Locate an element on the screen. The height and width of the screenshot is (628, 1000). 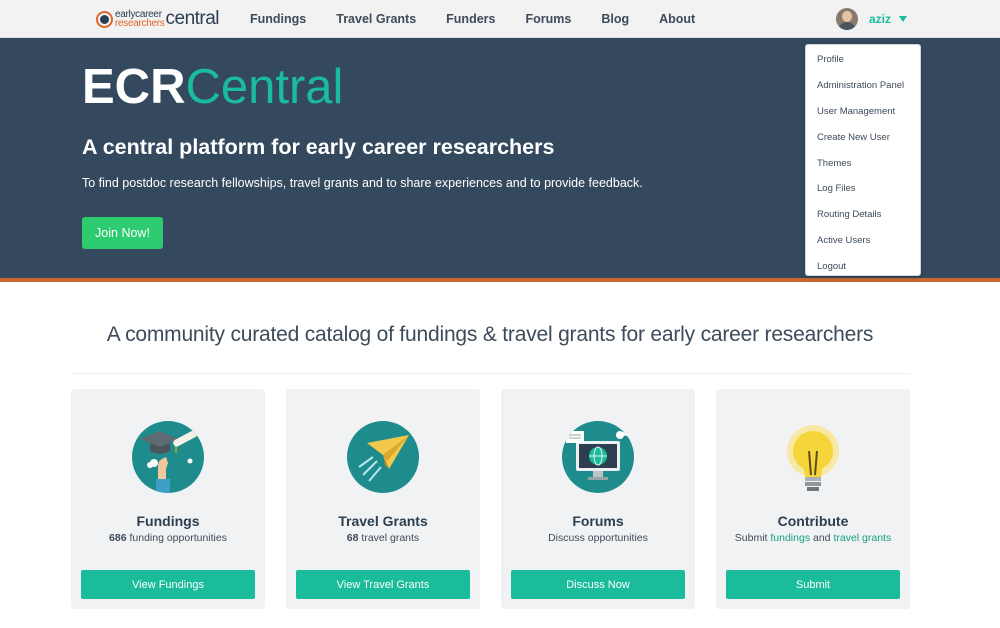
card-forums: Forums Discuss opportunities Discuss Now is located at coordinates (598, 499).